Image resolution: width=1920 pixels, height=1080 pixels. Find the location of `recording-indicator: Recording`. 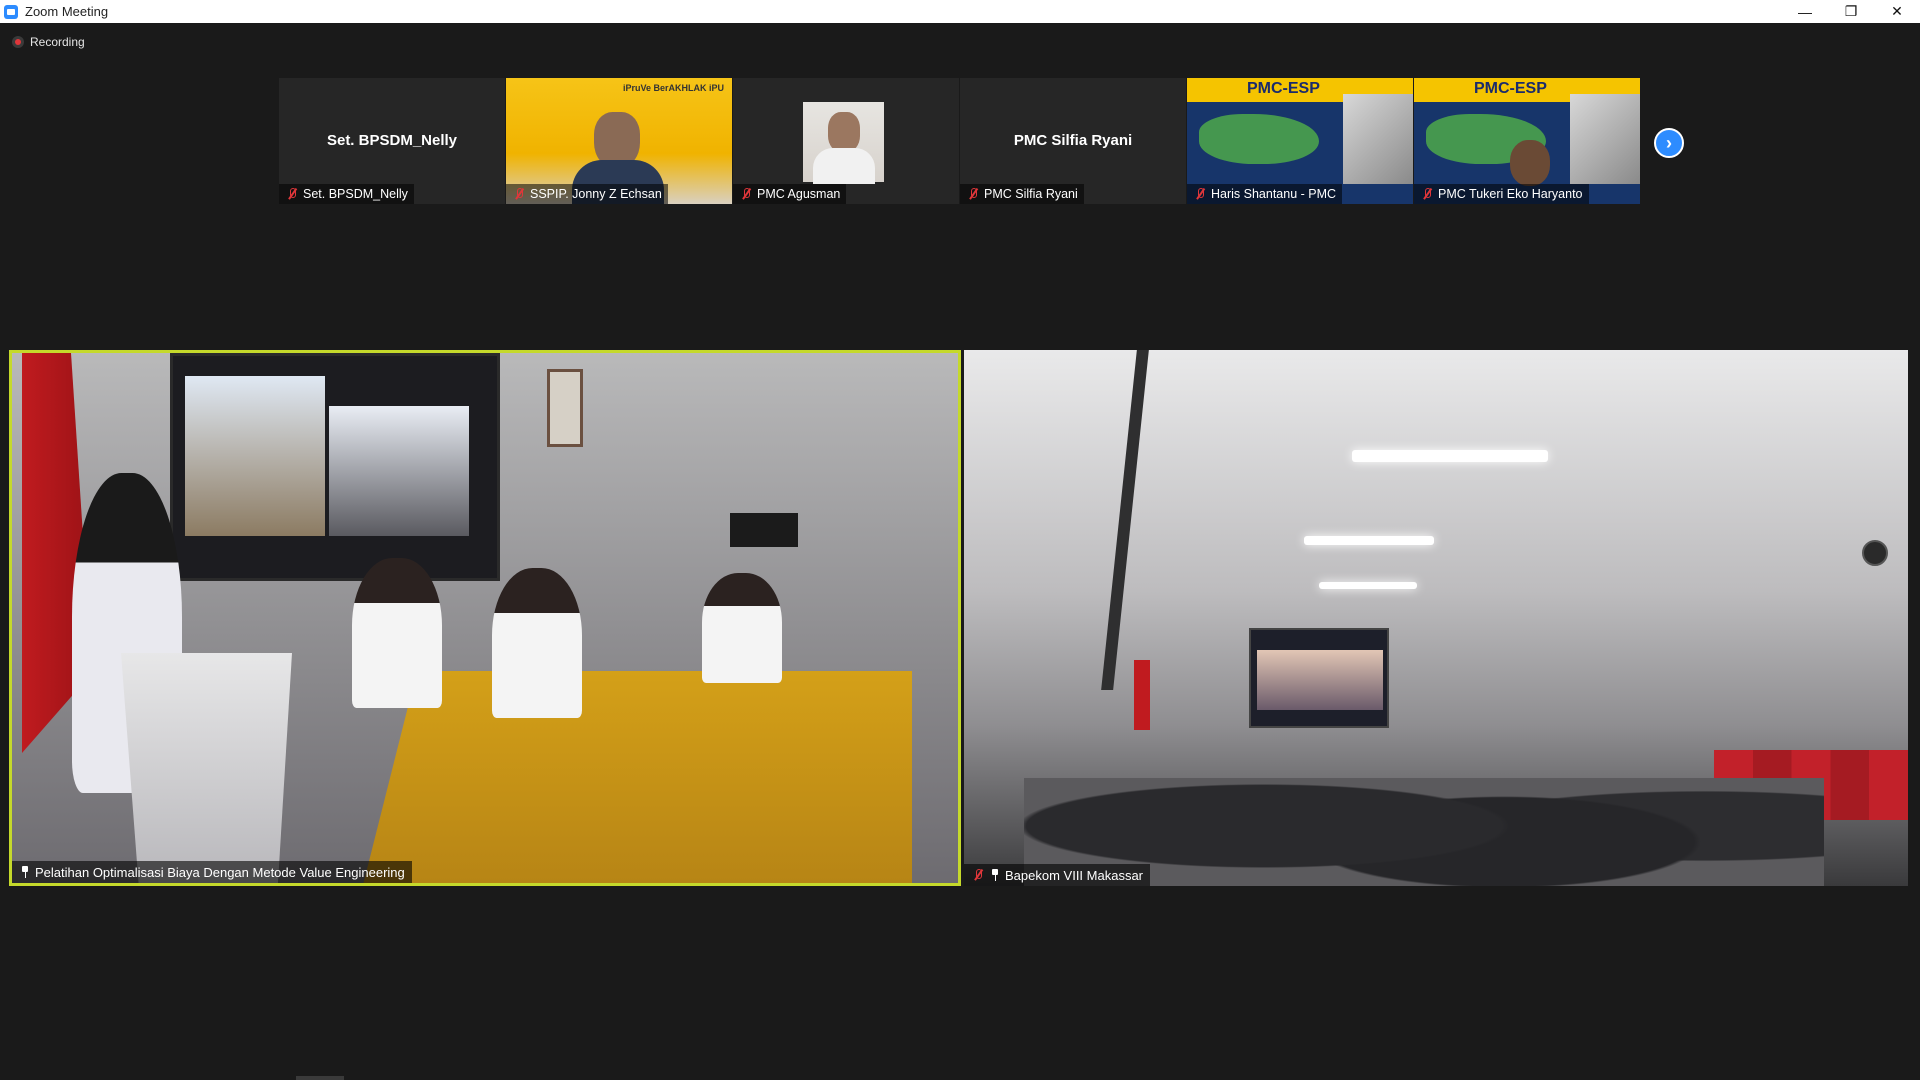

recording-indicator: Recording is located at coordinates (48, 42).